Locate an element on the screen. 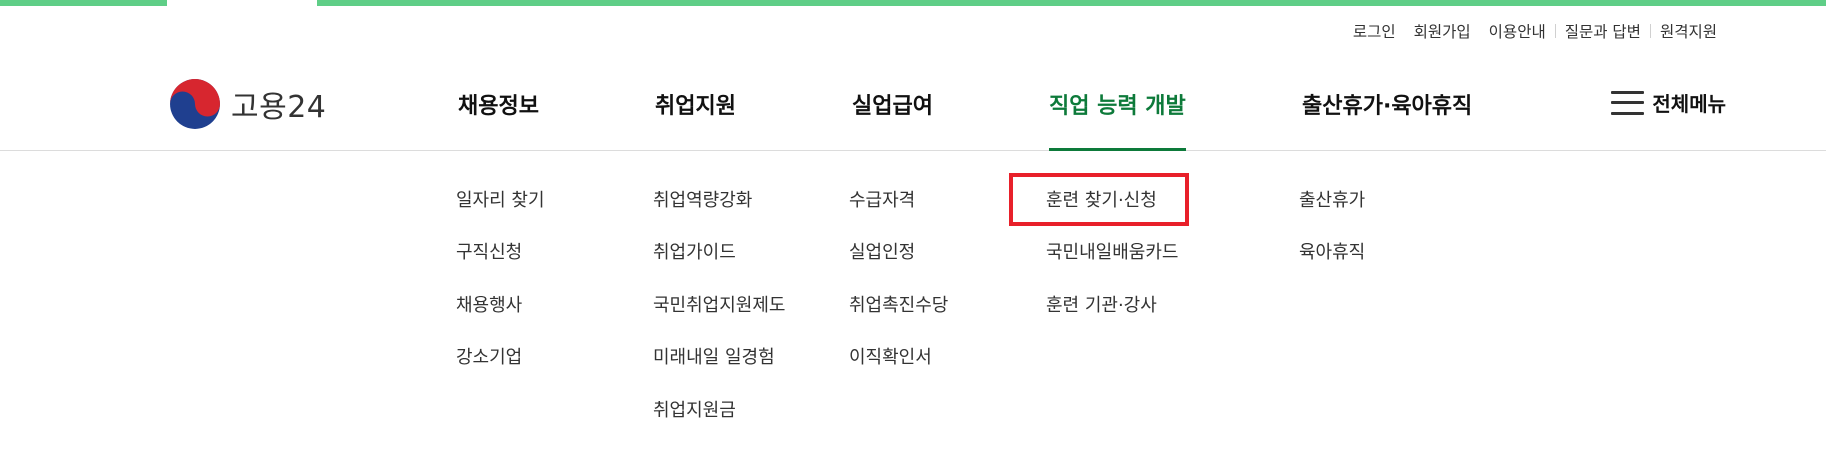 This screenshot has height=459, width=1826. signup-link: 회원가입 is located at coordinates (1442, 31).